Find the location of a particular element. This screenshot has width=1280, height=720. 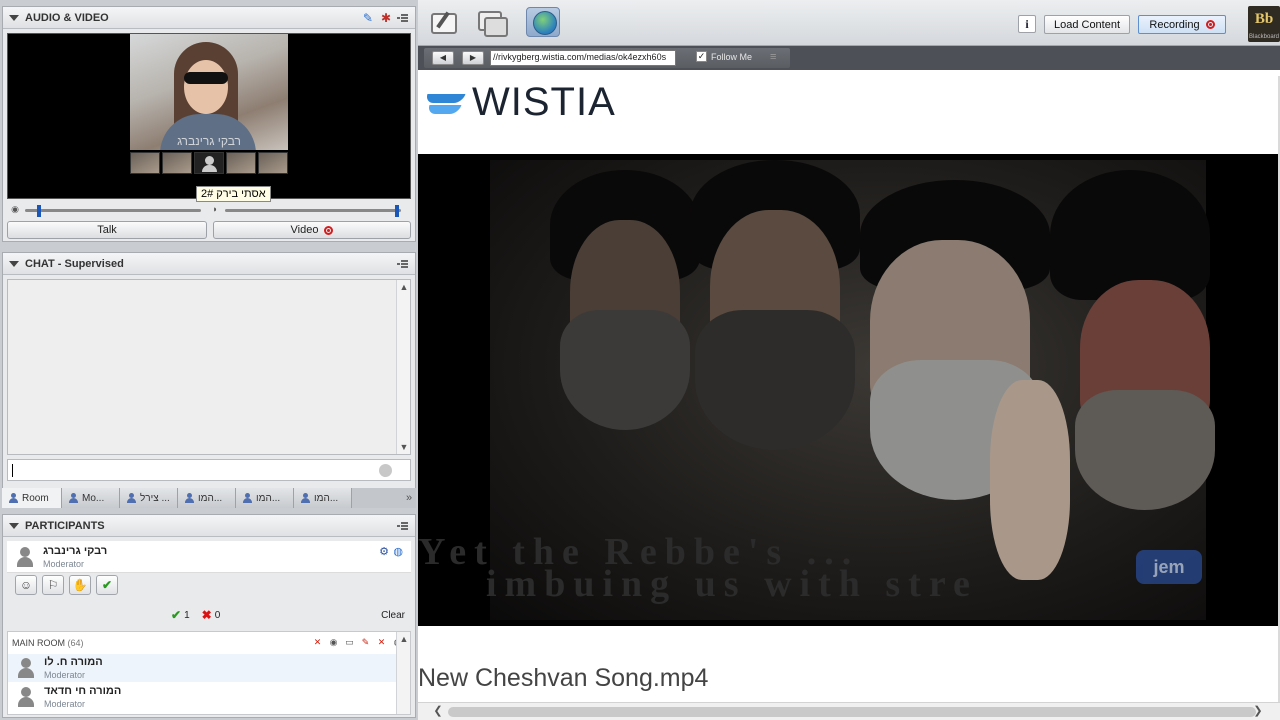

follow-me-checkbox: ✓ is located at coordinates (701, 56).